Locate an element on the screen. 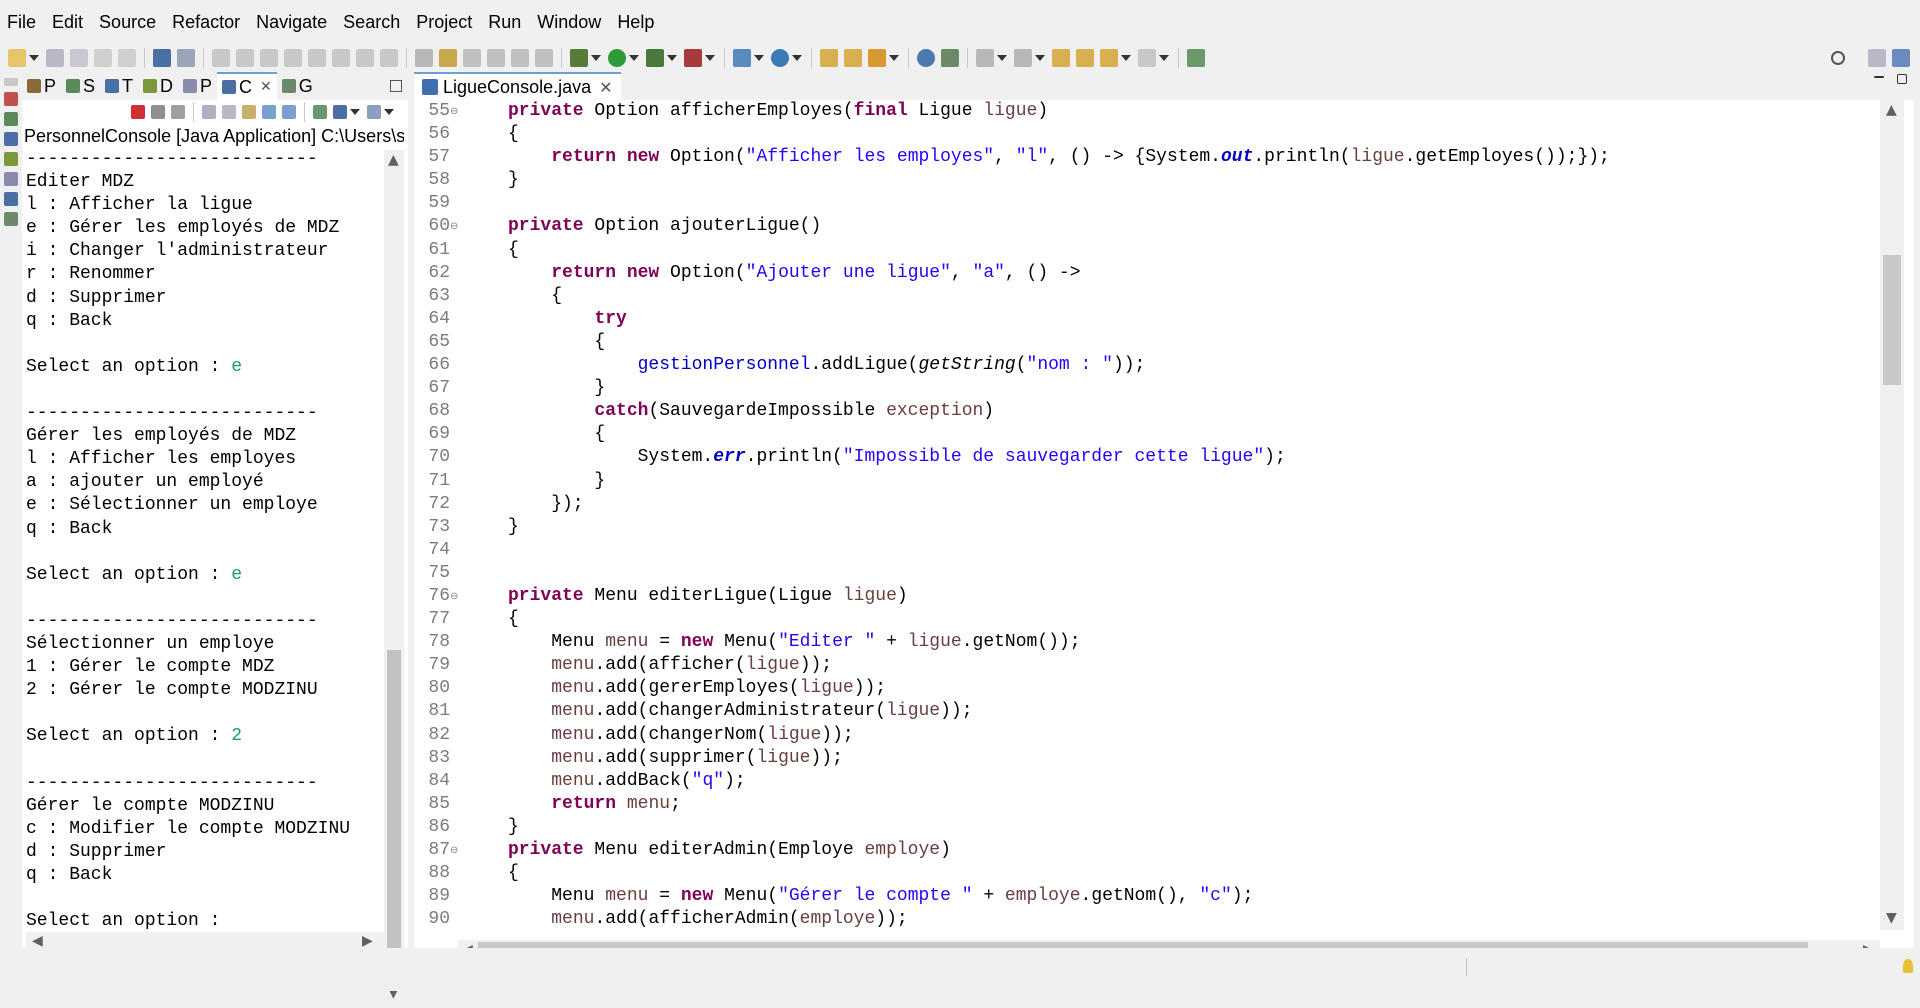  run-icon is located at coordinates (617, 58).